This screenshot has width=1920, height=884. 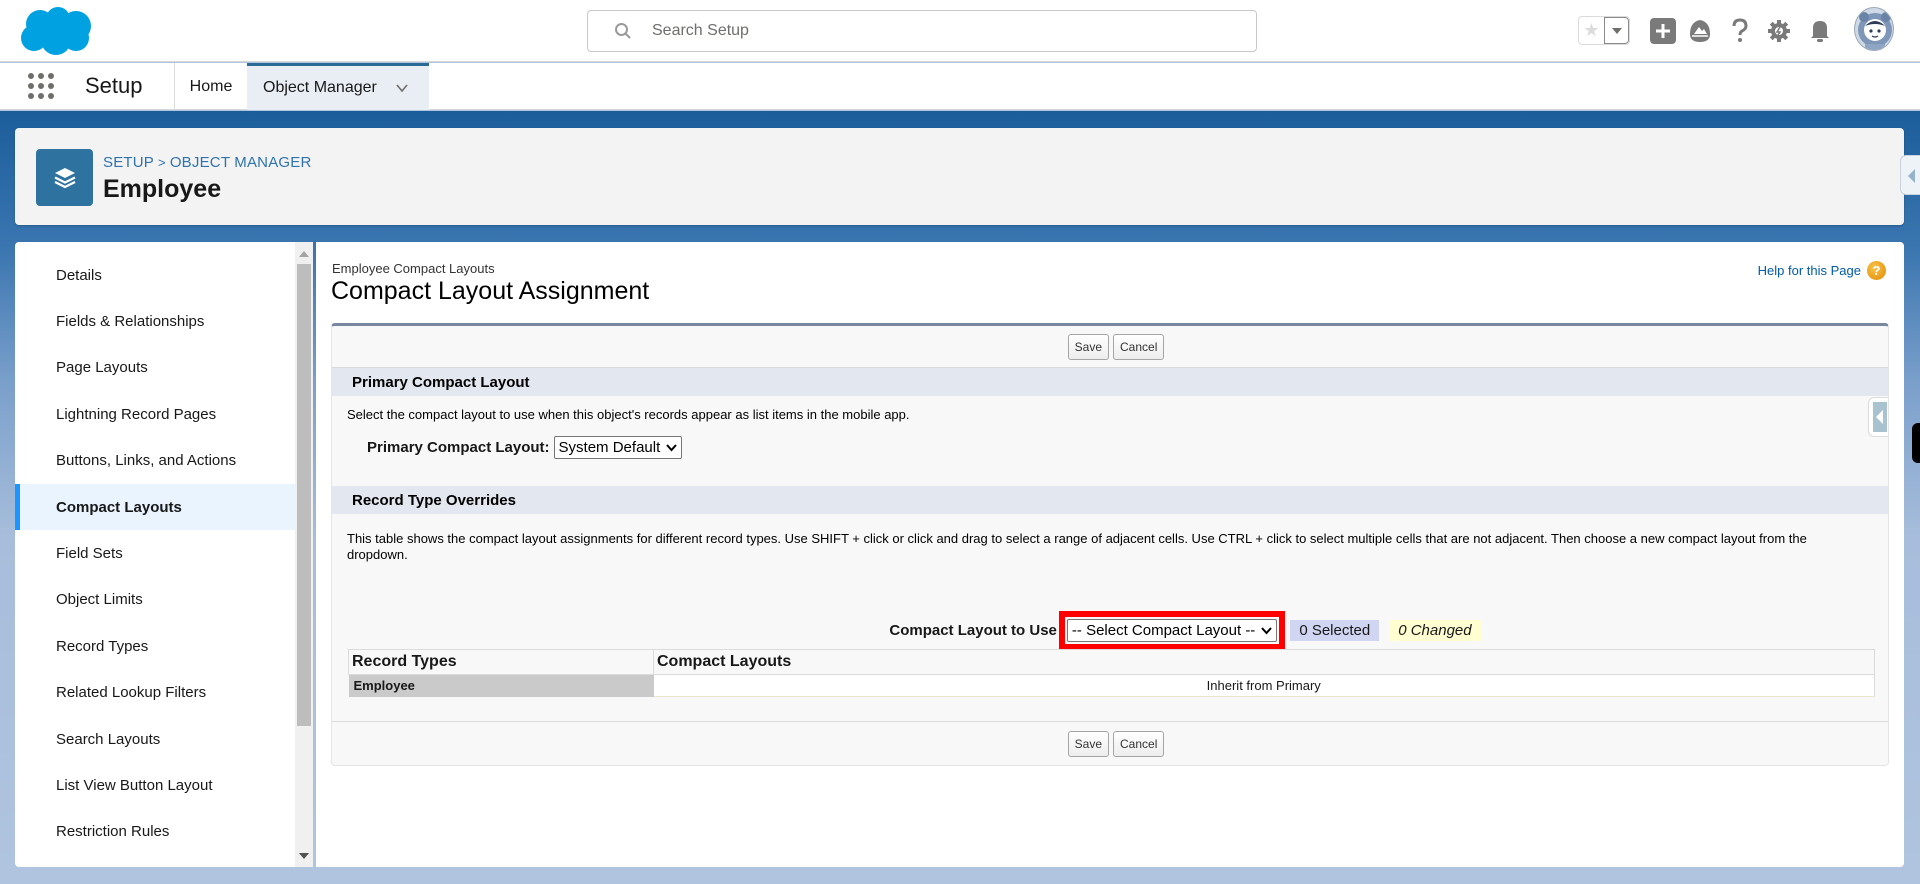 I want to click on global-header: ★, so click(x=960, y=31).